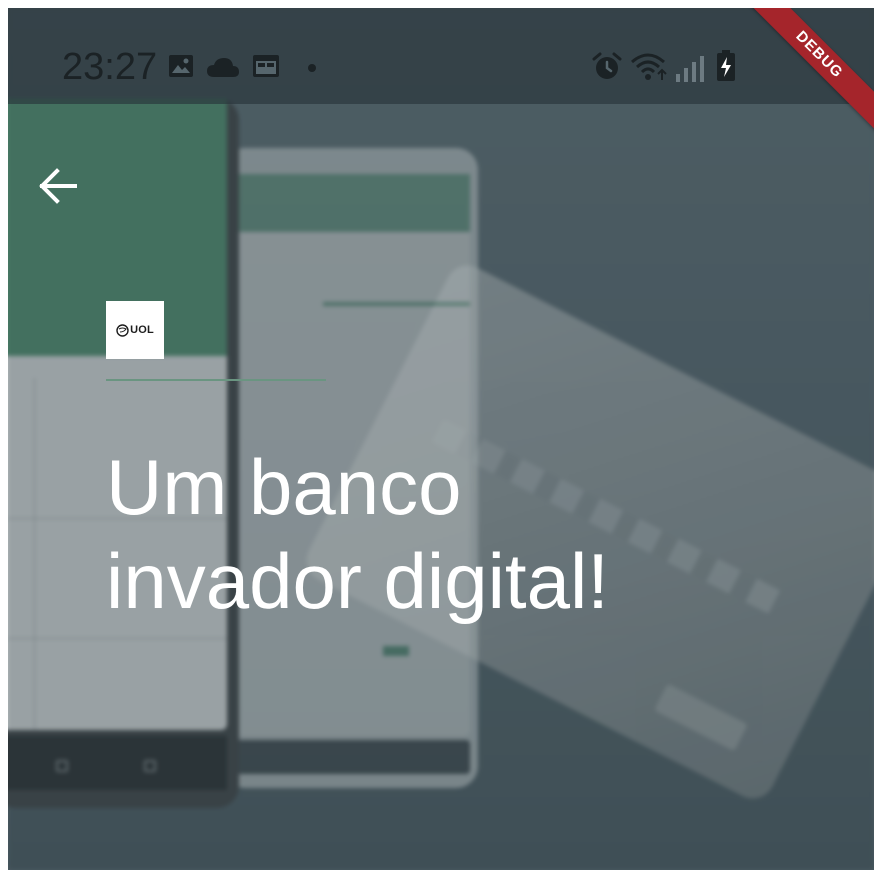 The width and height of the screenshot is (882, 879). I want to click on notification-dot-icon, so click(312, 68).